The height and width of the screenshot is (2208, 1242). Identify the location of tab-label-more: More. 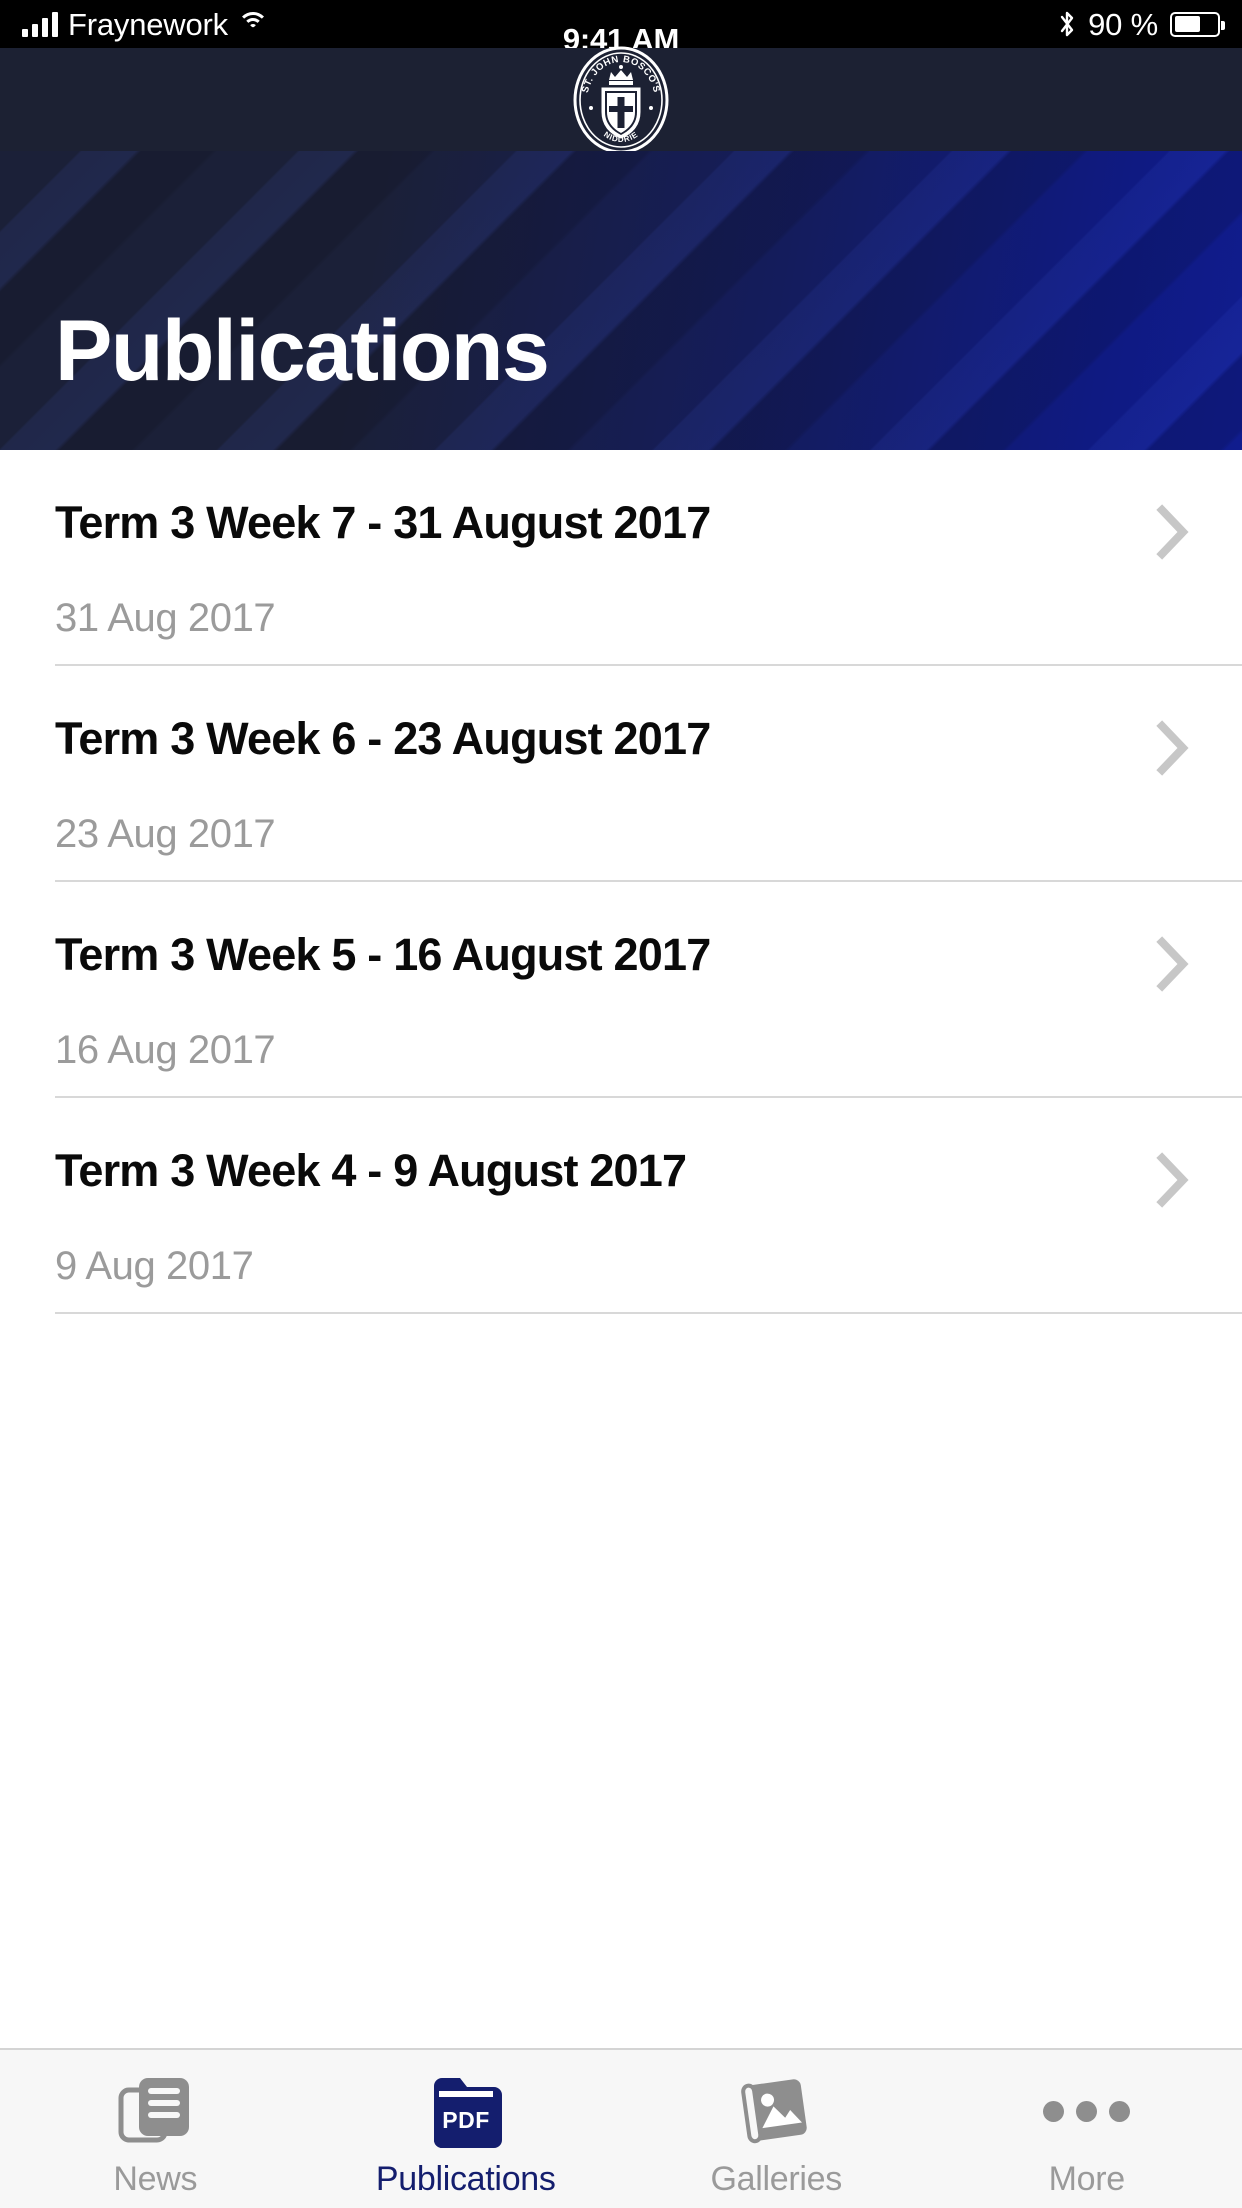
(1087, 2179).